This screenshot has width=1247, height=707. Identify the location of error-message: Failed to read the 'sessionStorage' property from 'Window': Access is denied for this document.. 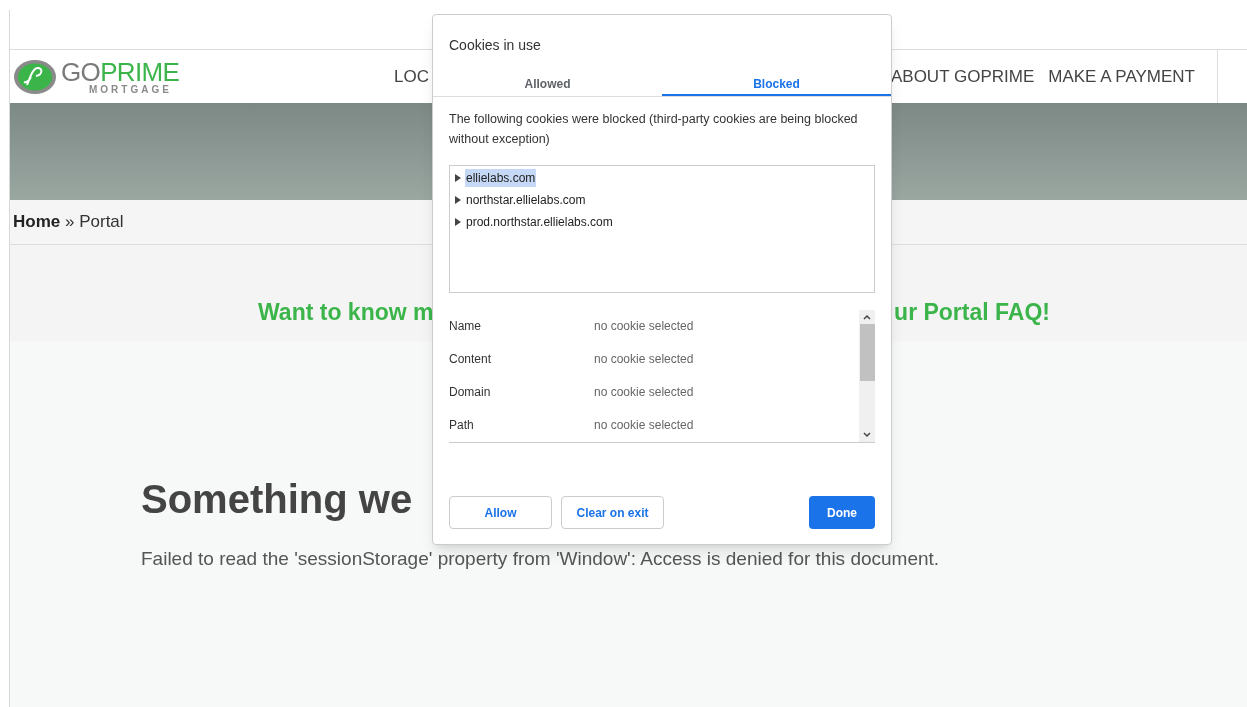
(540, 559).